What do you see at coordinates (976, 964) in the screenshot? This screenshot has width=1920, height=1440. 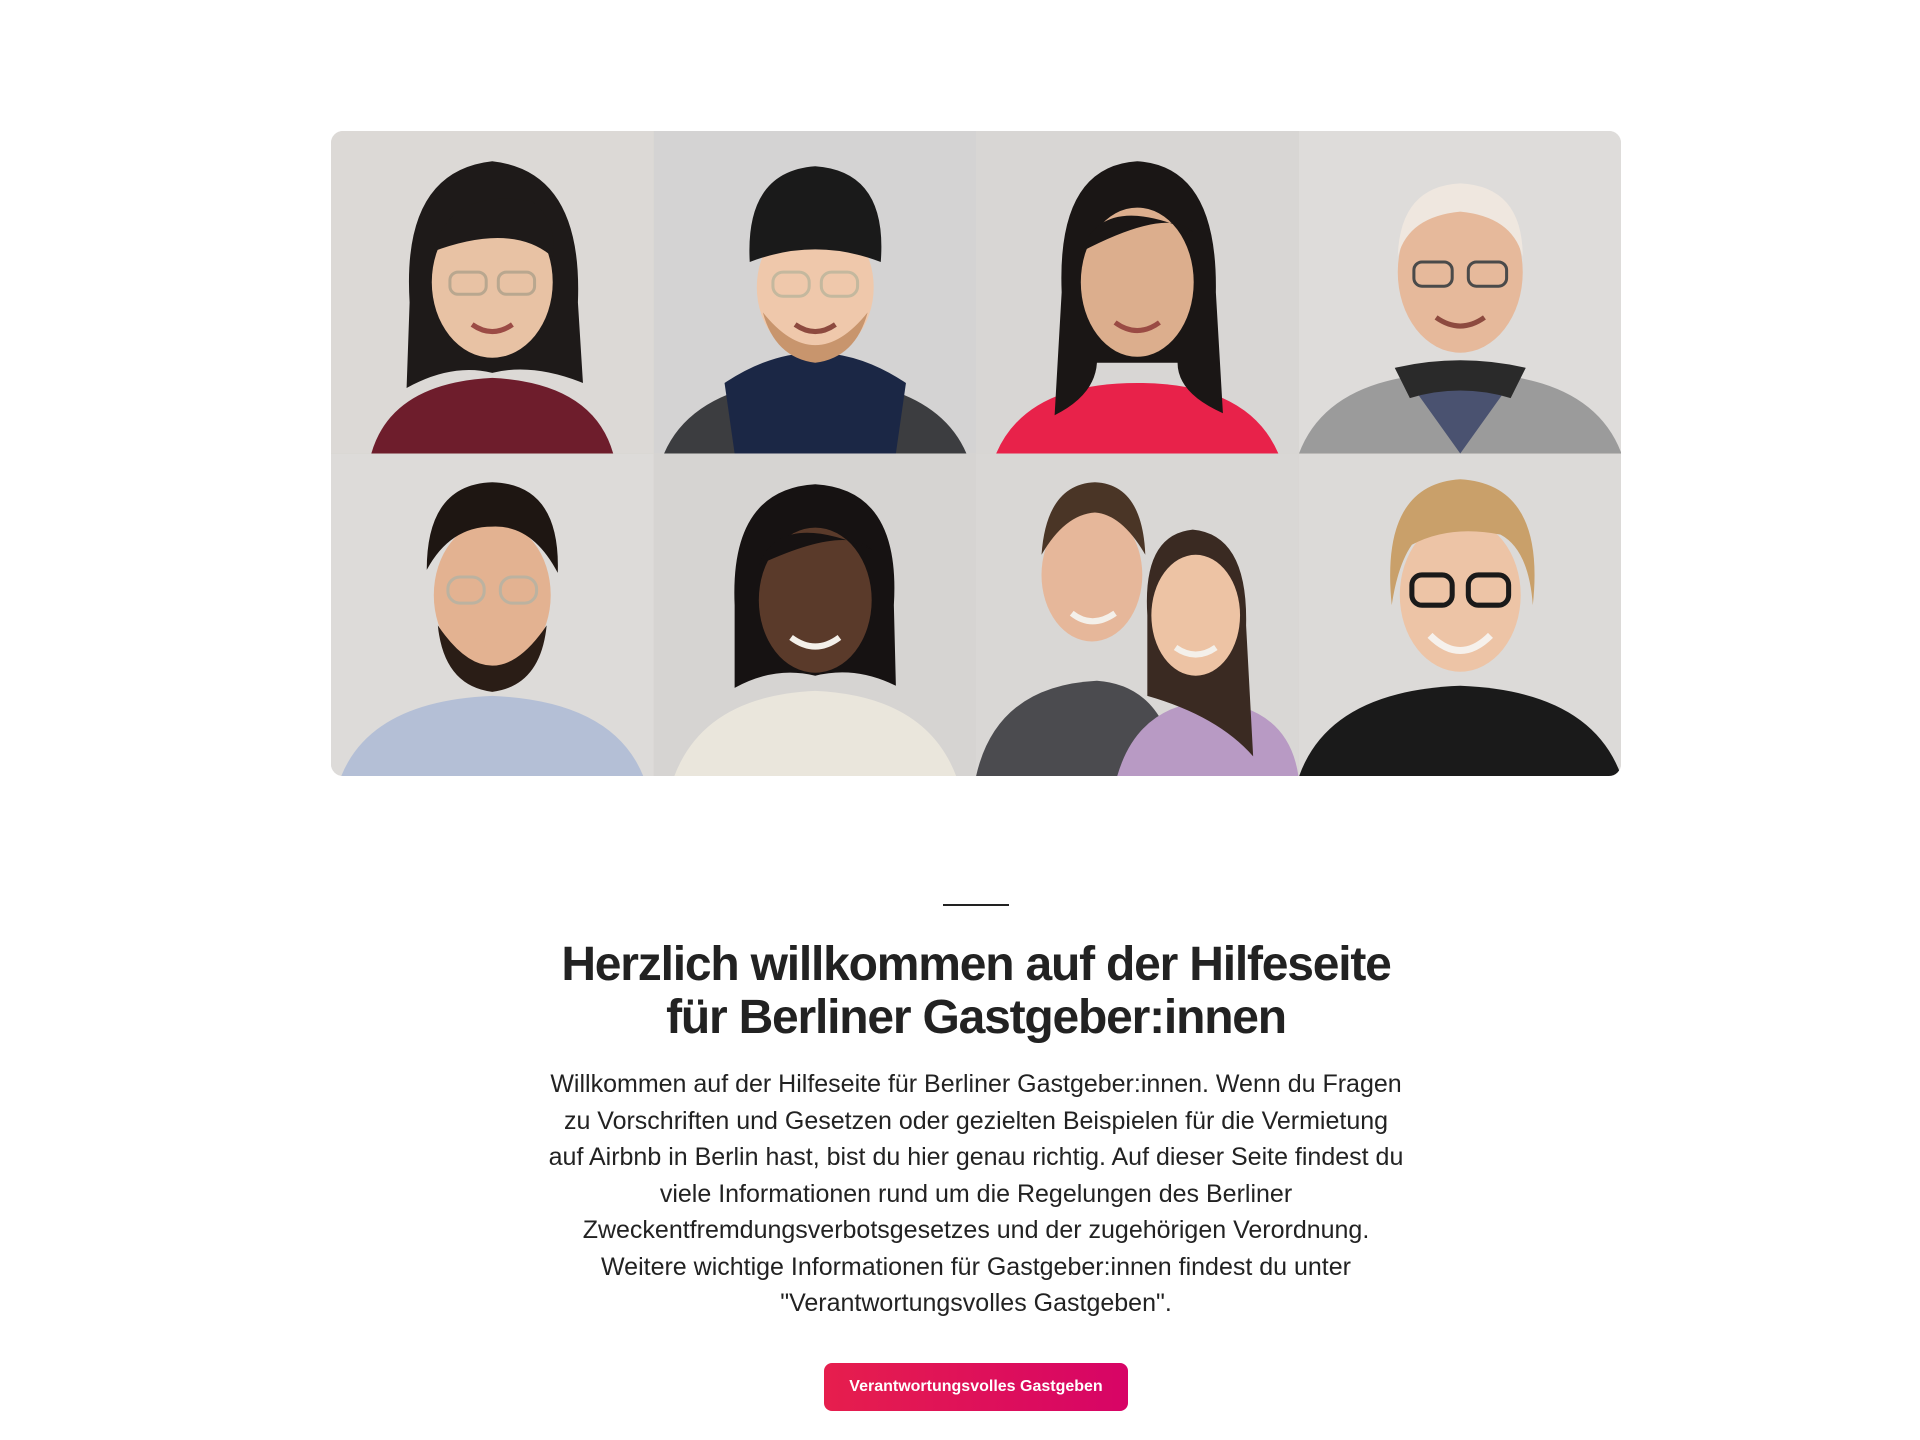 I see `page-title-line-1: Herzlich willkommen auf der Hilfeseite` at bounding box center [976, 964].